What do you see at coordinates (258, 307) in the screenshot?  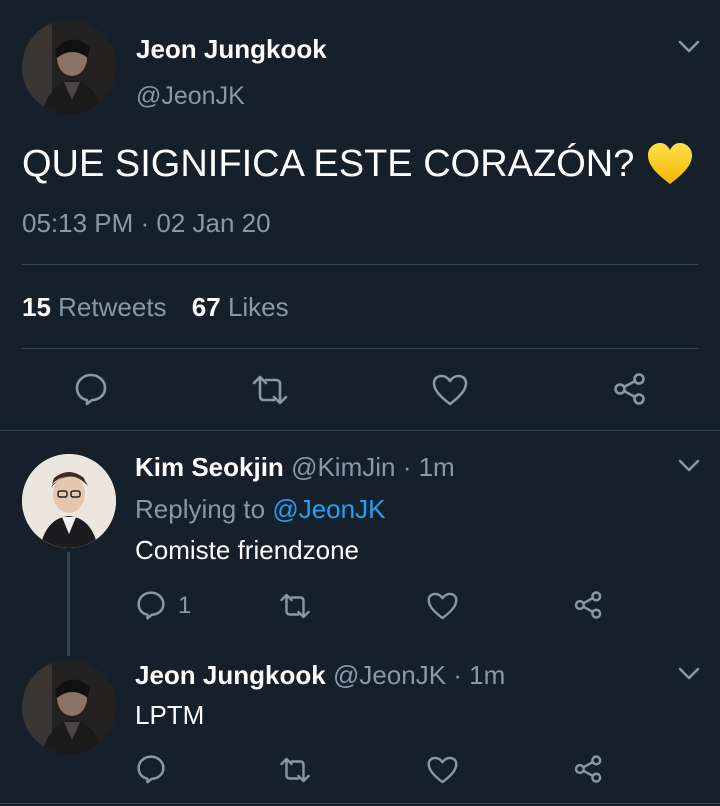 I see `likes-label: Likes` at bounding box center [258, 307].